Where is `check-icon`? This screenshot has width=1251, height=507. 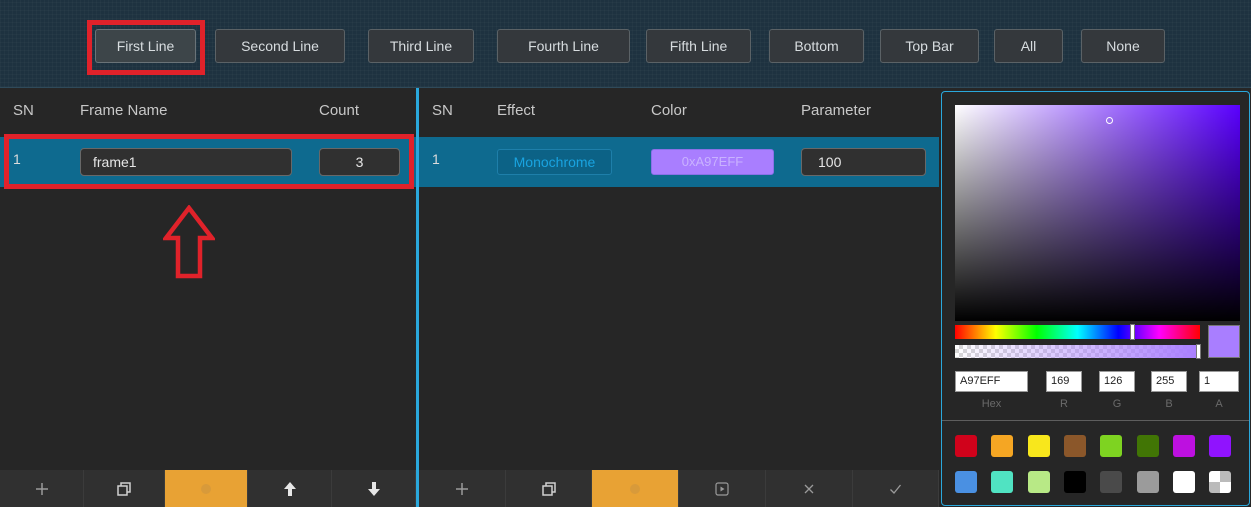 check-icon is located at coordinates (896, 489).